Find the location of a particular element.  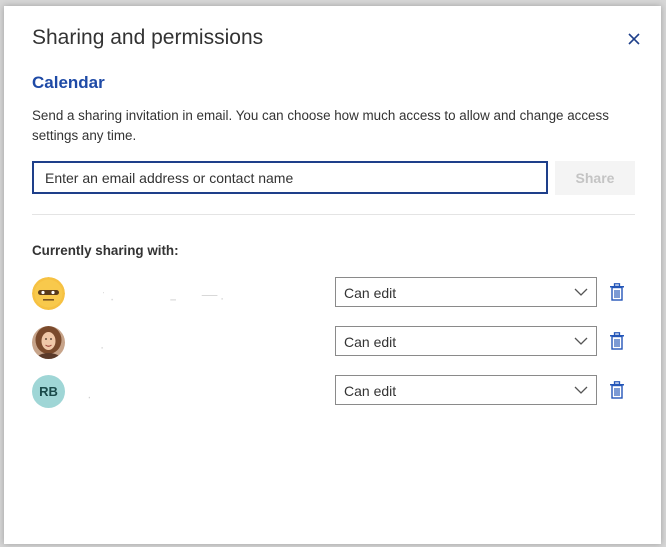

dialog-title: Sharing and permissions is located at coordinates (148, 37).